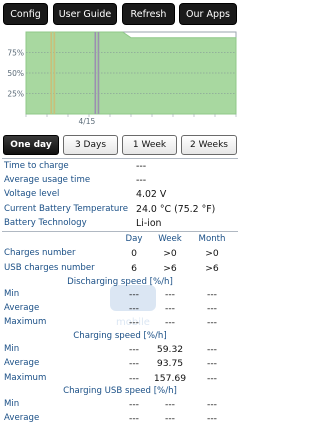 The width and height of the screenshot is (320, 427). Describe the element at coordinates (47, 180) in the screenshot. I see `average-usage-label: Average usage time` at that location.